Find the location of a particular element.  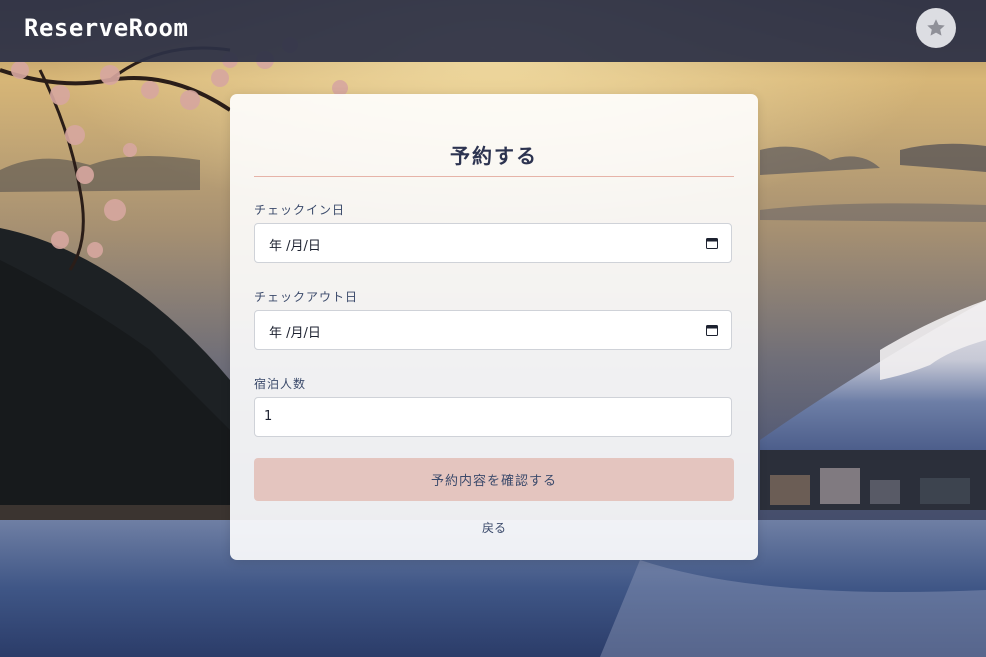

star-icon is located at coordinates (936, 27).